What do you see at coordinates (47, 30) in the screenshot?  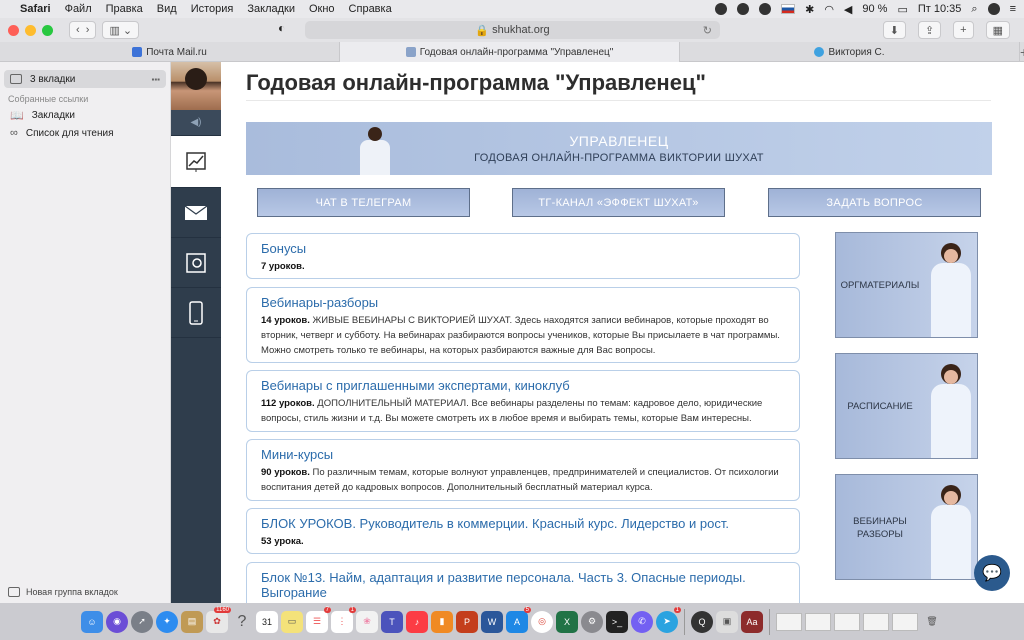 I see `zoom-window-button` at bounding box center [47, 30].